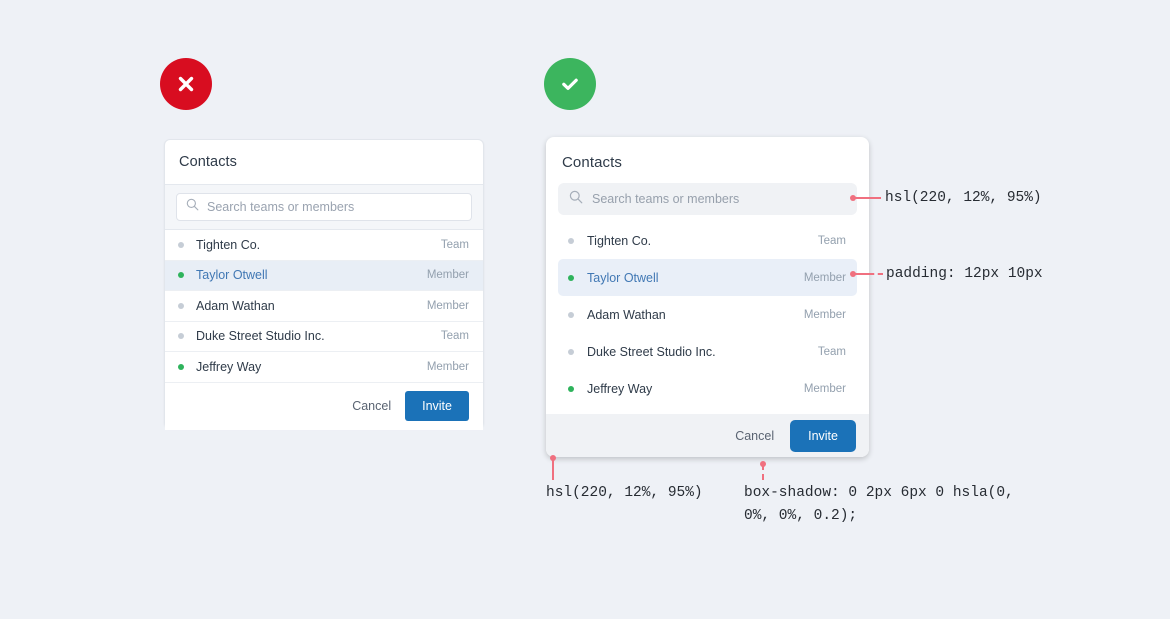 The image size is (1170, 619). Describe the element at coordinates (964, 274) in the screenshot. I see `annotation-row-padding: padding: 12px 10px` at that location.